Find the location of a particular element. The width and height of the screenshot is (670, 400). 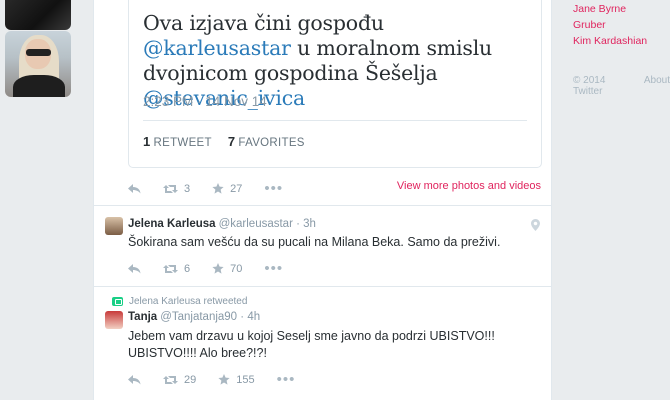

favorite-count: 155 is located at coordinates (245, 379).